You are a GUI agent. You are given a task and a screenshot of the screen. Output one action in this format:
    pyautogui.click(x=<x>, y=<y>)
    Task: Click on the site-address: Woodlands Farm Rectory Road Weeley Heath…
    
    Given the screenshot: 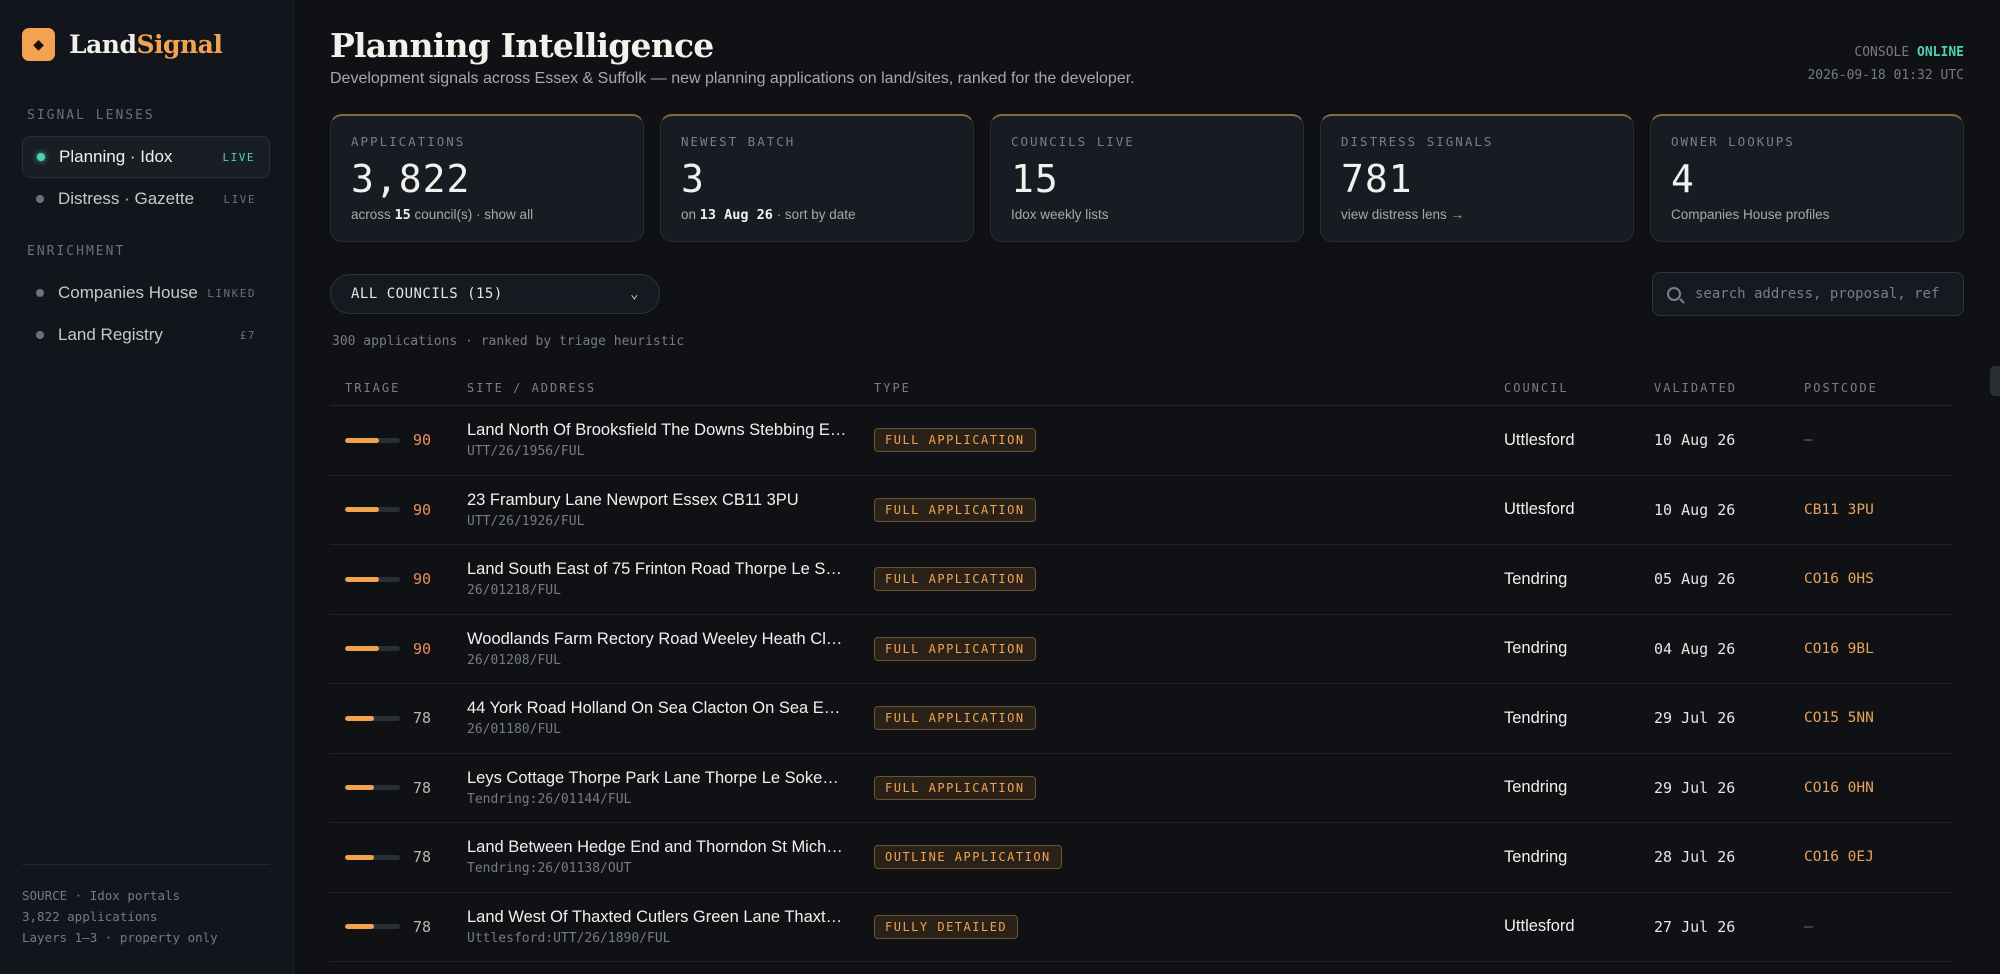 What is the action you would take?
    pyautogui.click(x=657, y=638)
    